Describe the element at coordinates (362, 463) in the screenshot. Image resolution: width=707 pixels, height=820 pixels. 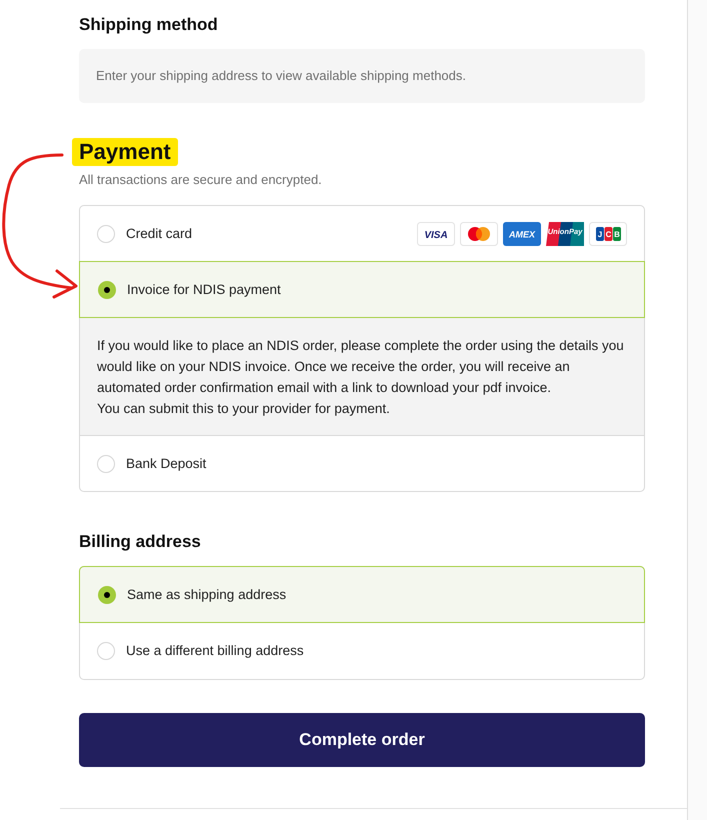
I see `payment-option: Bank Deposit` at that location.